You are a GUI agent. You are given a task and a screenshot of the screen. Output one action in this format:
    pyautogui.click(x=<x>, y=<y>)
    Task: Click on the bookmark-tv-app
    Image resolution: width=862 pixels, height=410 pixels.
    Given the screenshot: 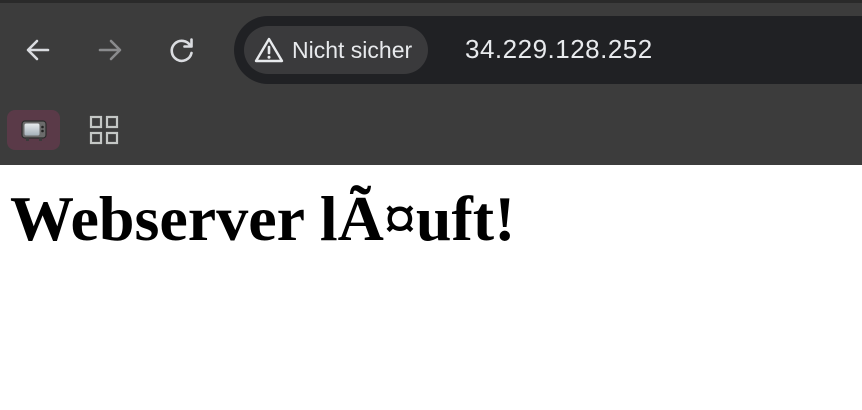 What is the action you would take?
    pyautogui.click(x=33, y=130)
    